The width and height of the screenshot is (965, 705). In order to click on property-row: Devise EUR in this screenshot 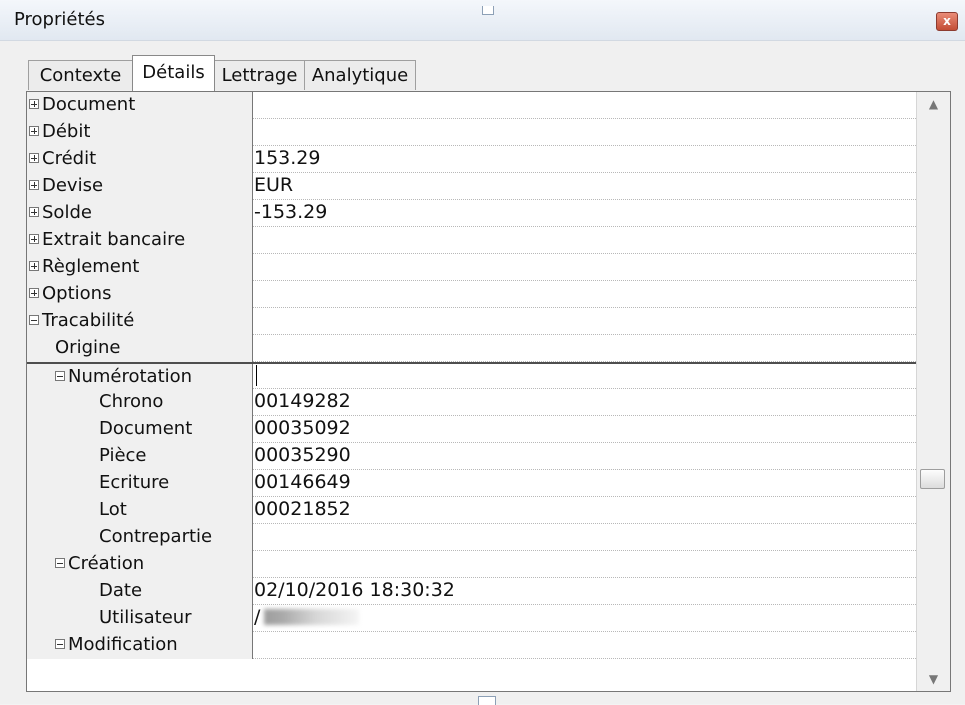, I will do `click(471, 186)`.